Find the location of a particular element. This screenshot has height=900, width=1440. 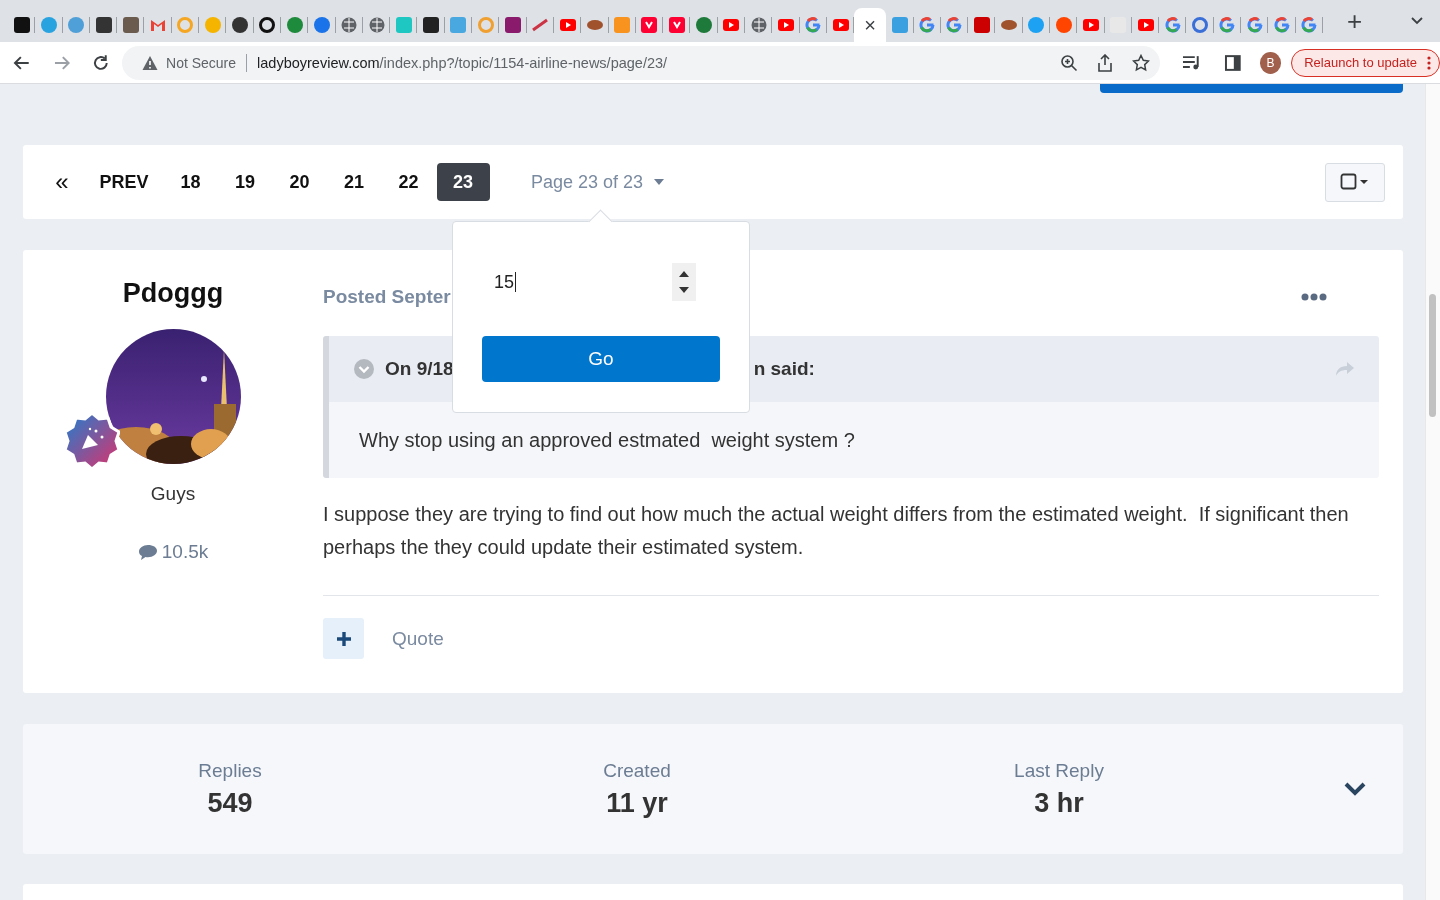

zoom-icon is located at coordinates (1069, 62).